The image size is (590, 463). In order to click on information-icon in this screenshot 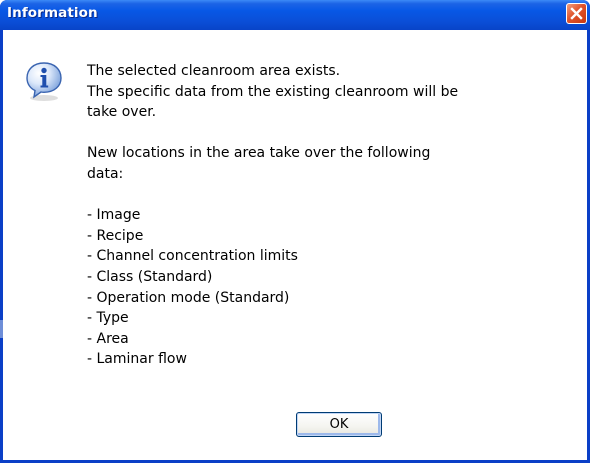, I will do `click(44, 83)`.